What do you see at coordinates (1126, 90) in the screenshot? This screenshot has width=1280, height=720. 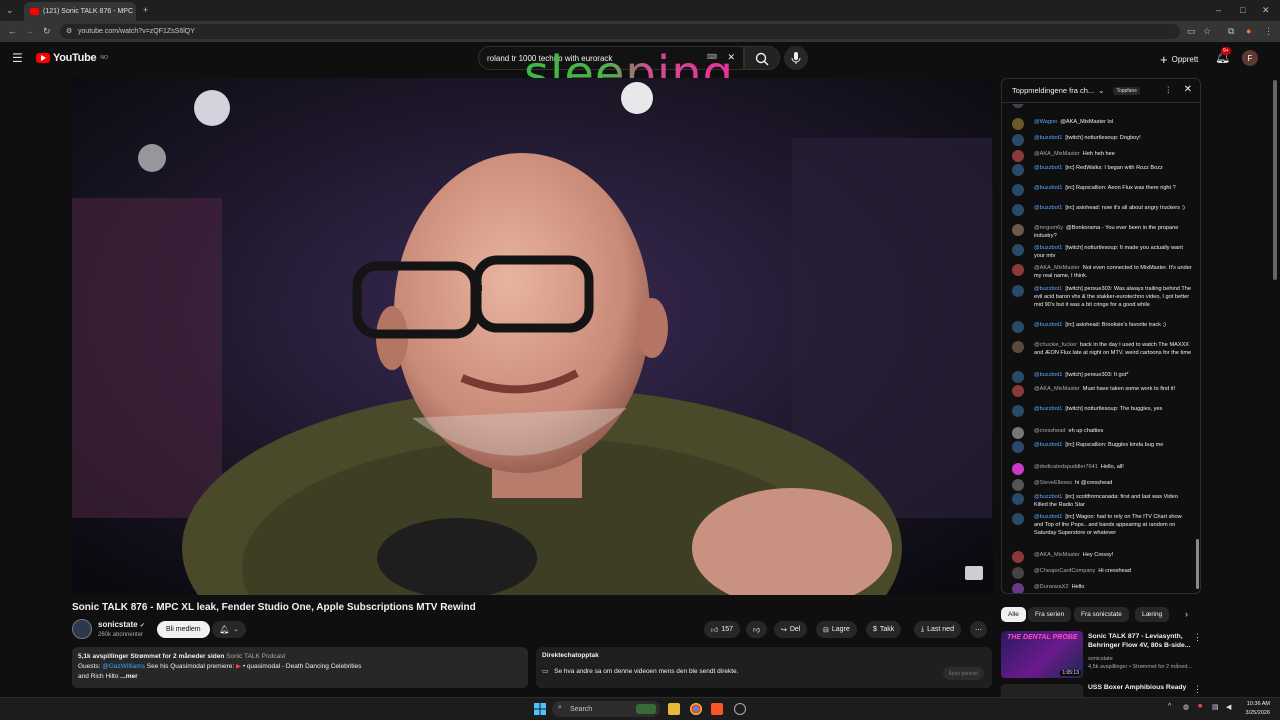 I see `top-fans-badge: Toppfans` at bounding box center [1126, 90].